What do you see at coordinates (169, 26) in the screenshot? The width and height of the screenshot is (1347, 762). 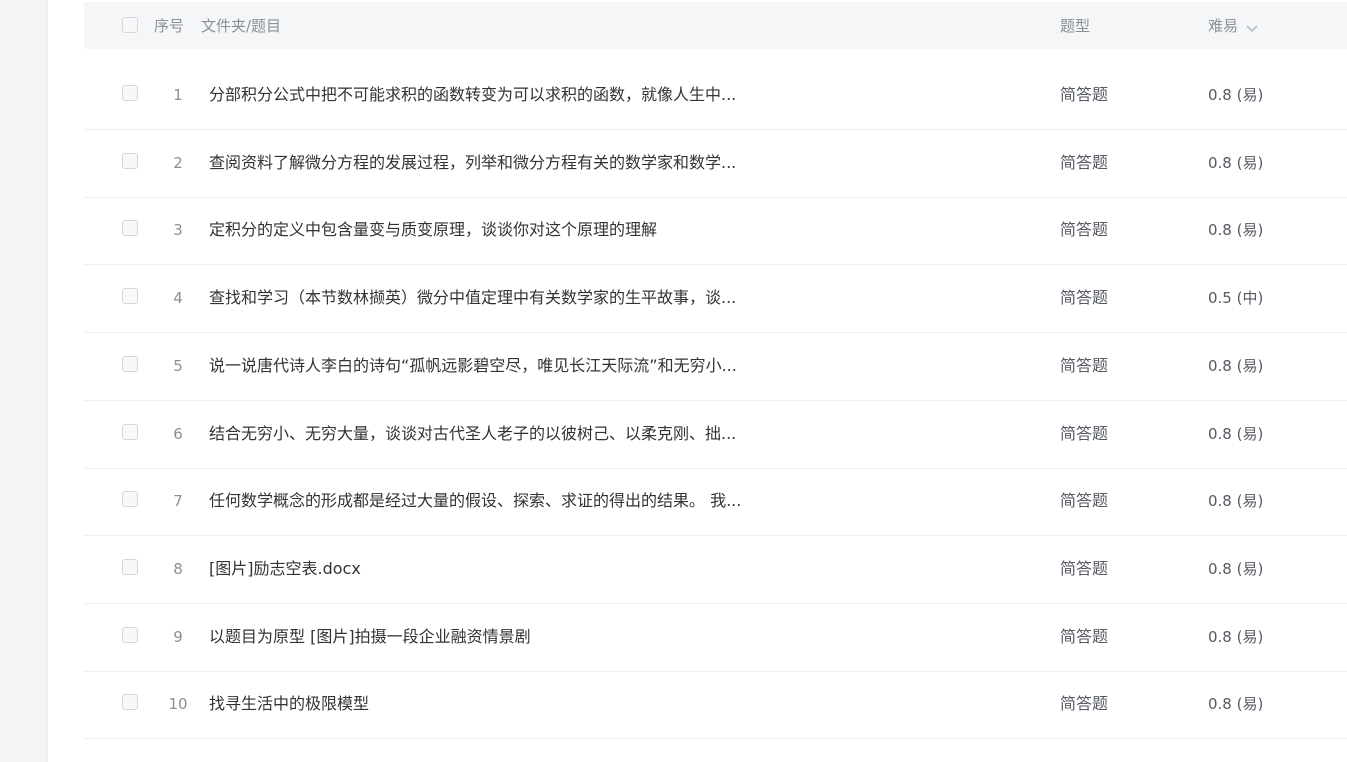 I see `header-index: 序号` at bounding box center [169, 26].